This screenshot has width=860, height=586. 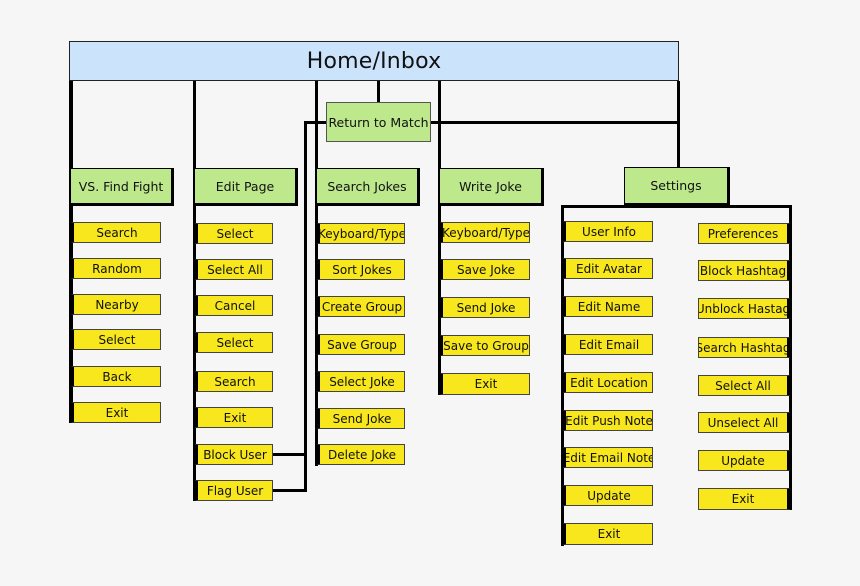 I want to click on search-item-create-group: Create Group, so click(x=360, y=306).